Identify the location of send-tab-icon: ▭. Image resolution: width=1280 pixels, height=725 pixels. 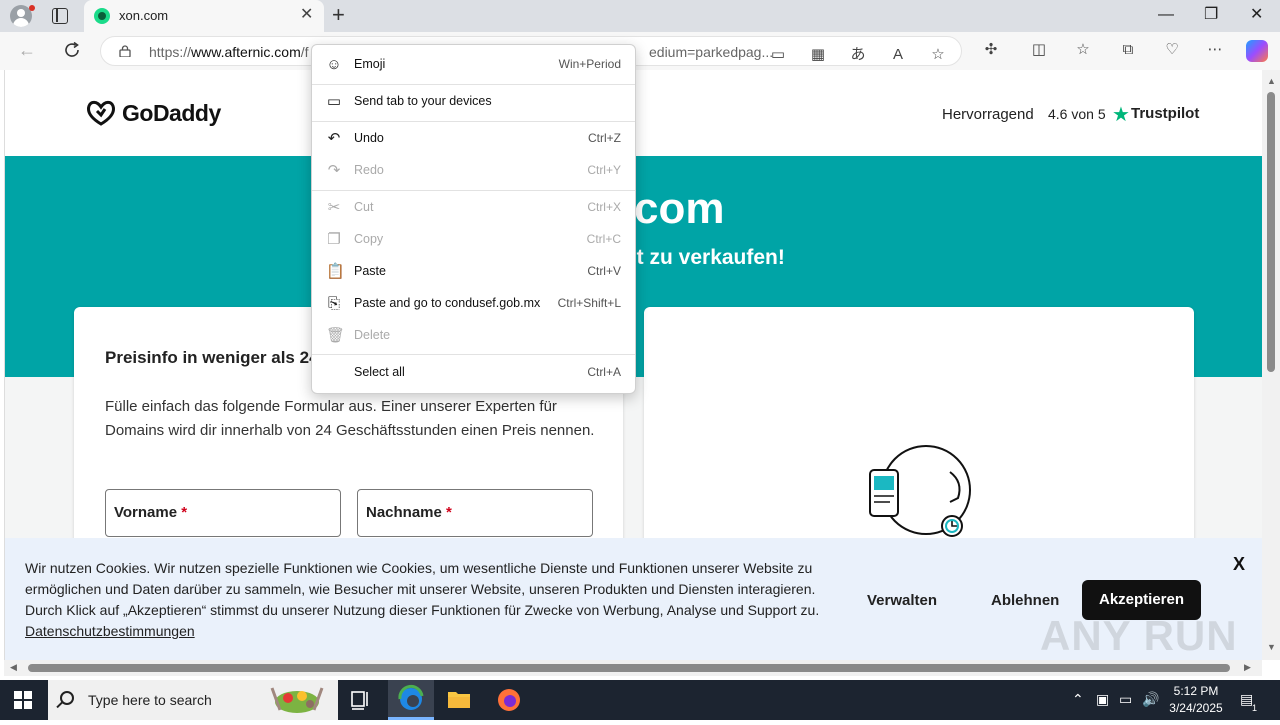
(334, 101).